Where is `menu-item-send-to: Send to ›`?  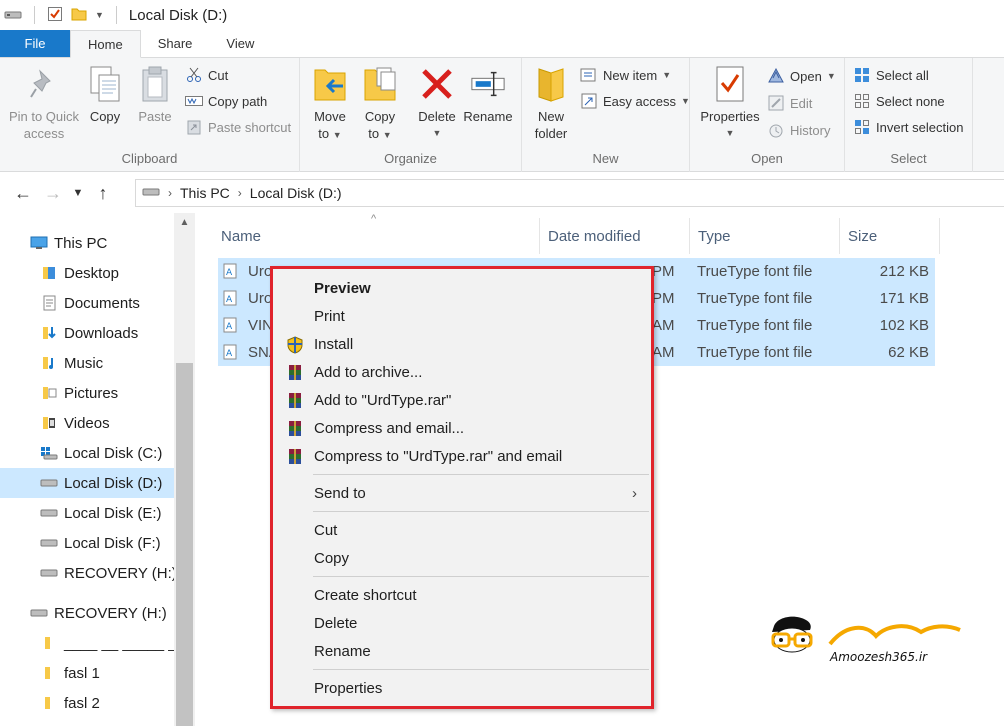 menu-item-send-to: Send to › is located at coordinates (462, 493).